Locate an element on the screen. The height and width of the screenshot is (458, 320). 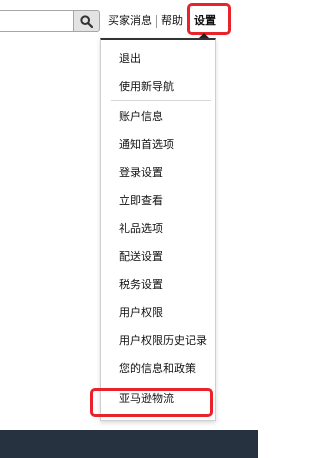
menu-item-new-navigation: 使用新导航 is located at coordinates (146, 87).